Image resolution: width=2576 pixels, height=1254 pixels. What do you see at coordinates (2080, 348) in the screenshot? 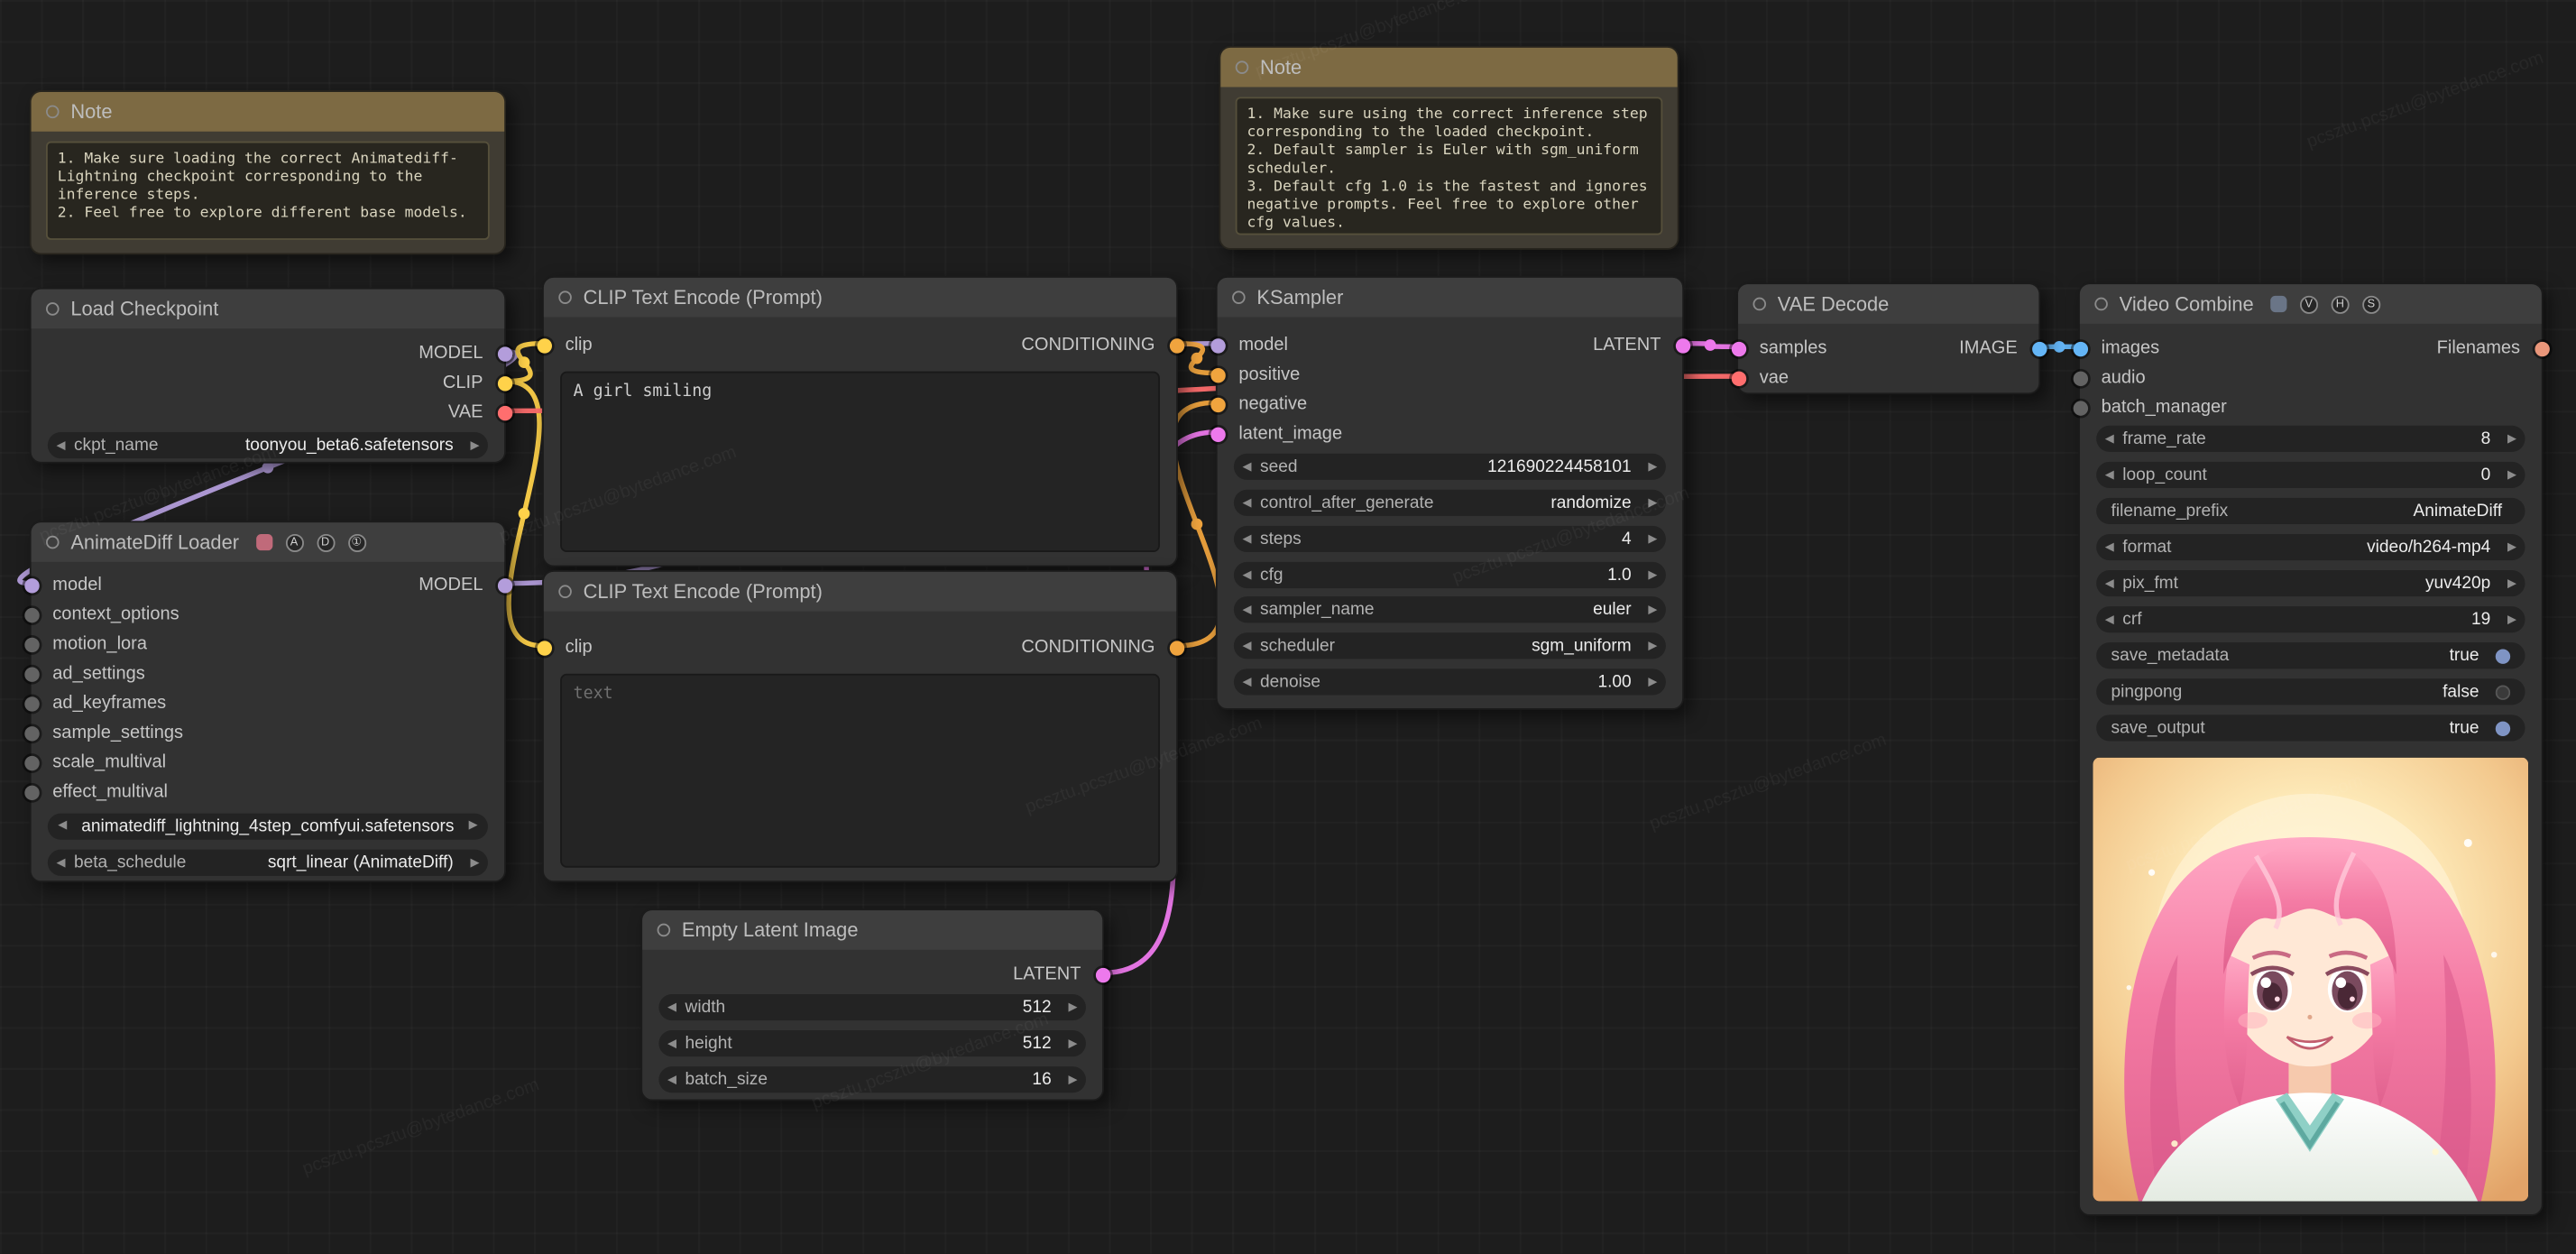
I see `input-port-images` at bounding box center [2080, 348].